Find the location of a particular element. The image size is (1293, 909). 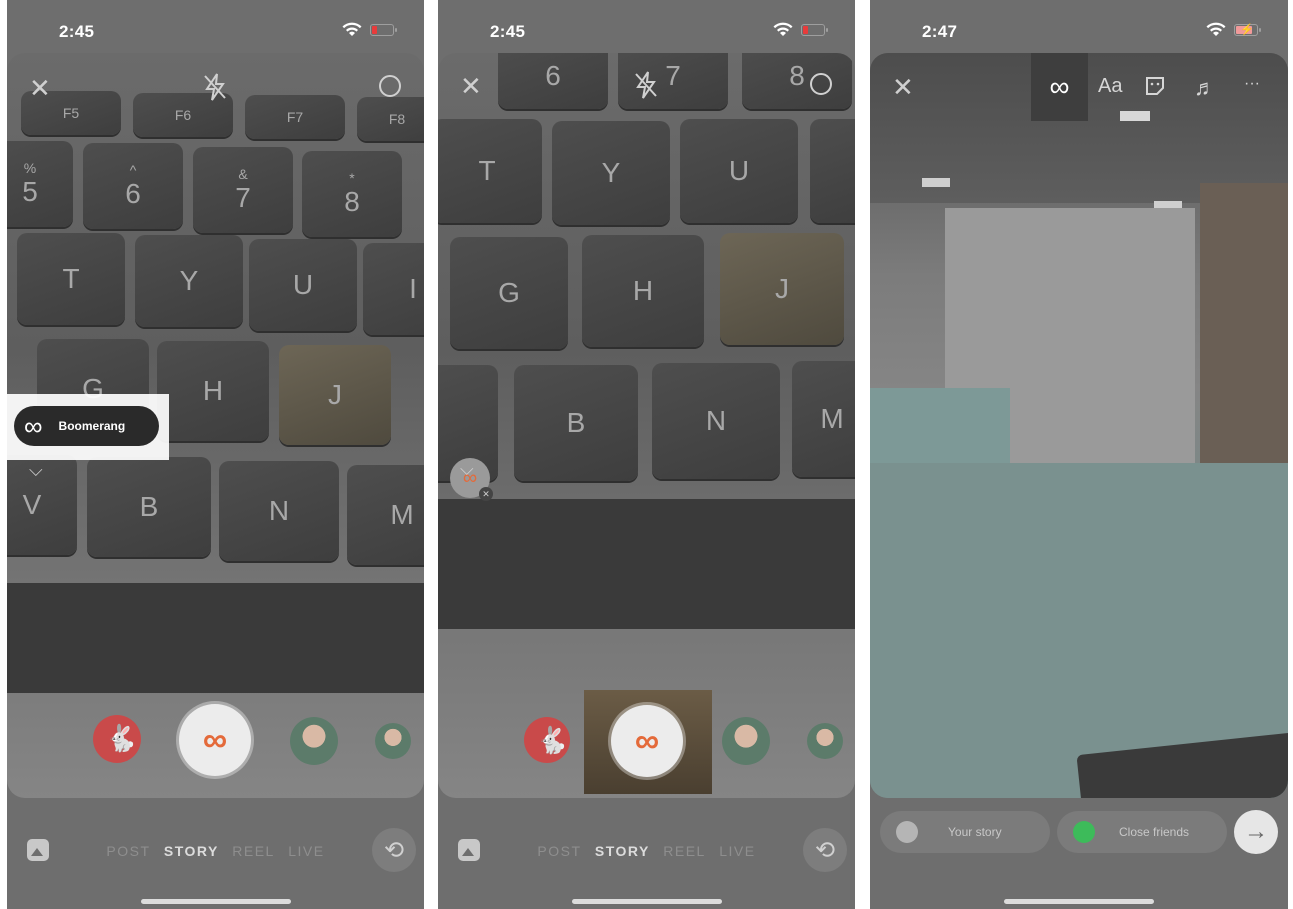

sticker-icon is located at coordinates (1155, 89).